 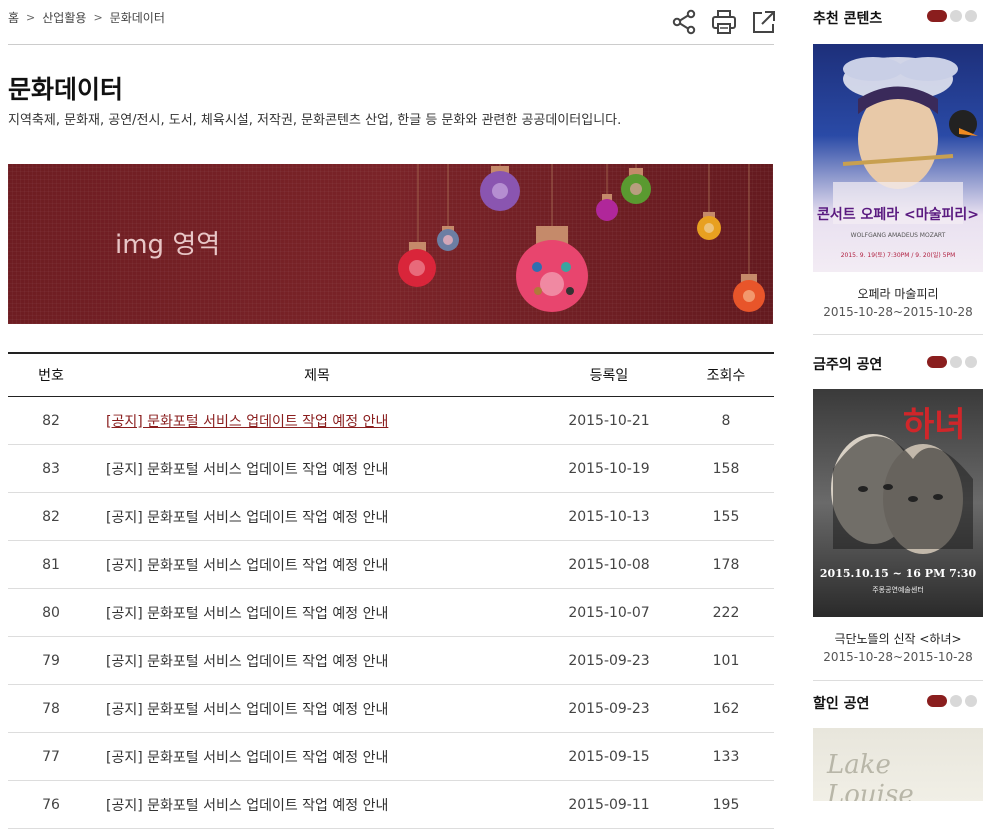 I want to click on row-views: 195, so click(x=726, y=804).